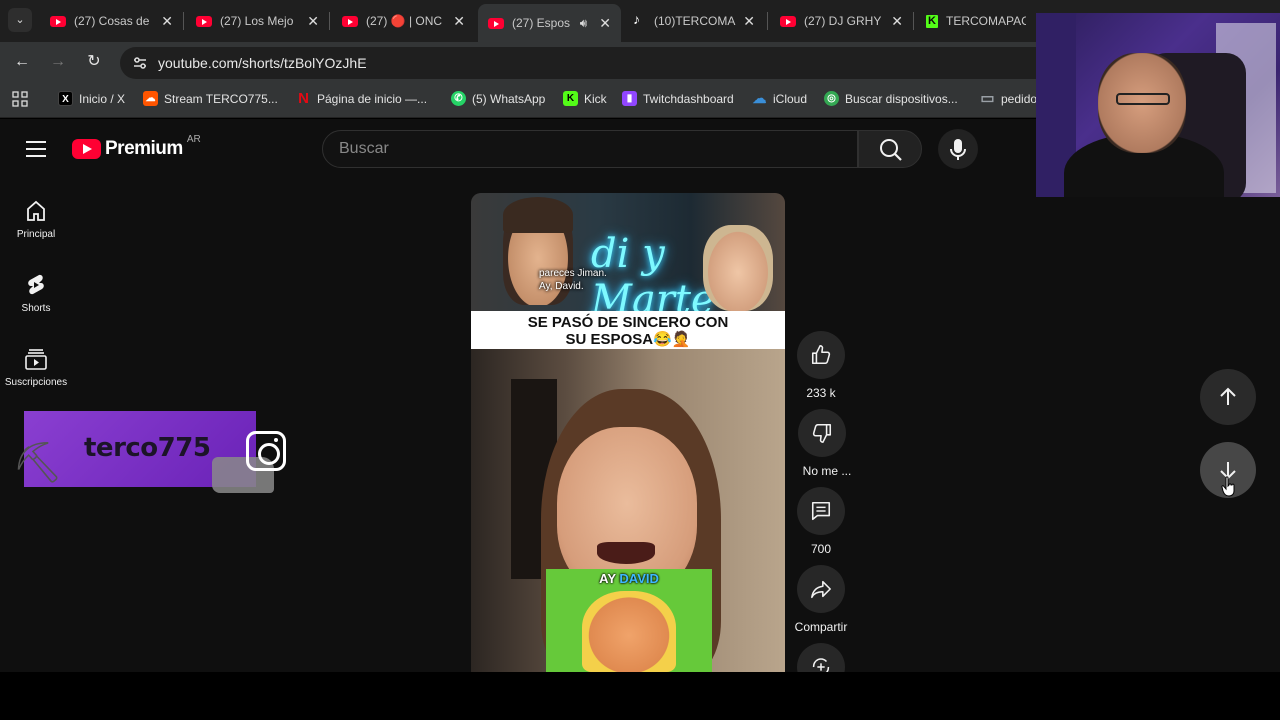 The width and height of the screenshot is (1280, 720). I want to click on netflix-icon: N, so click(303, 98).